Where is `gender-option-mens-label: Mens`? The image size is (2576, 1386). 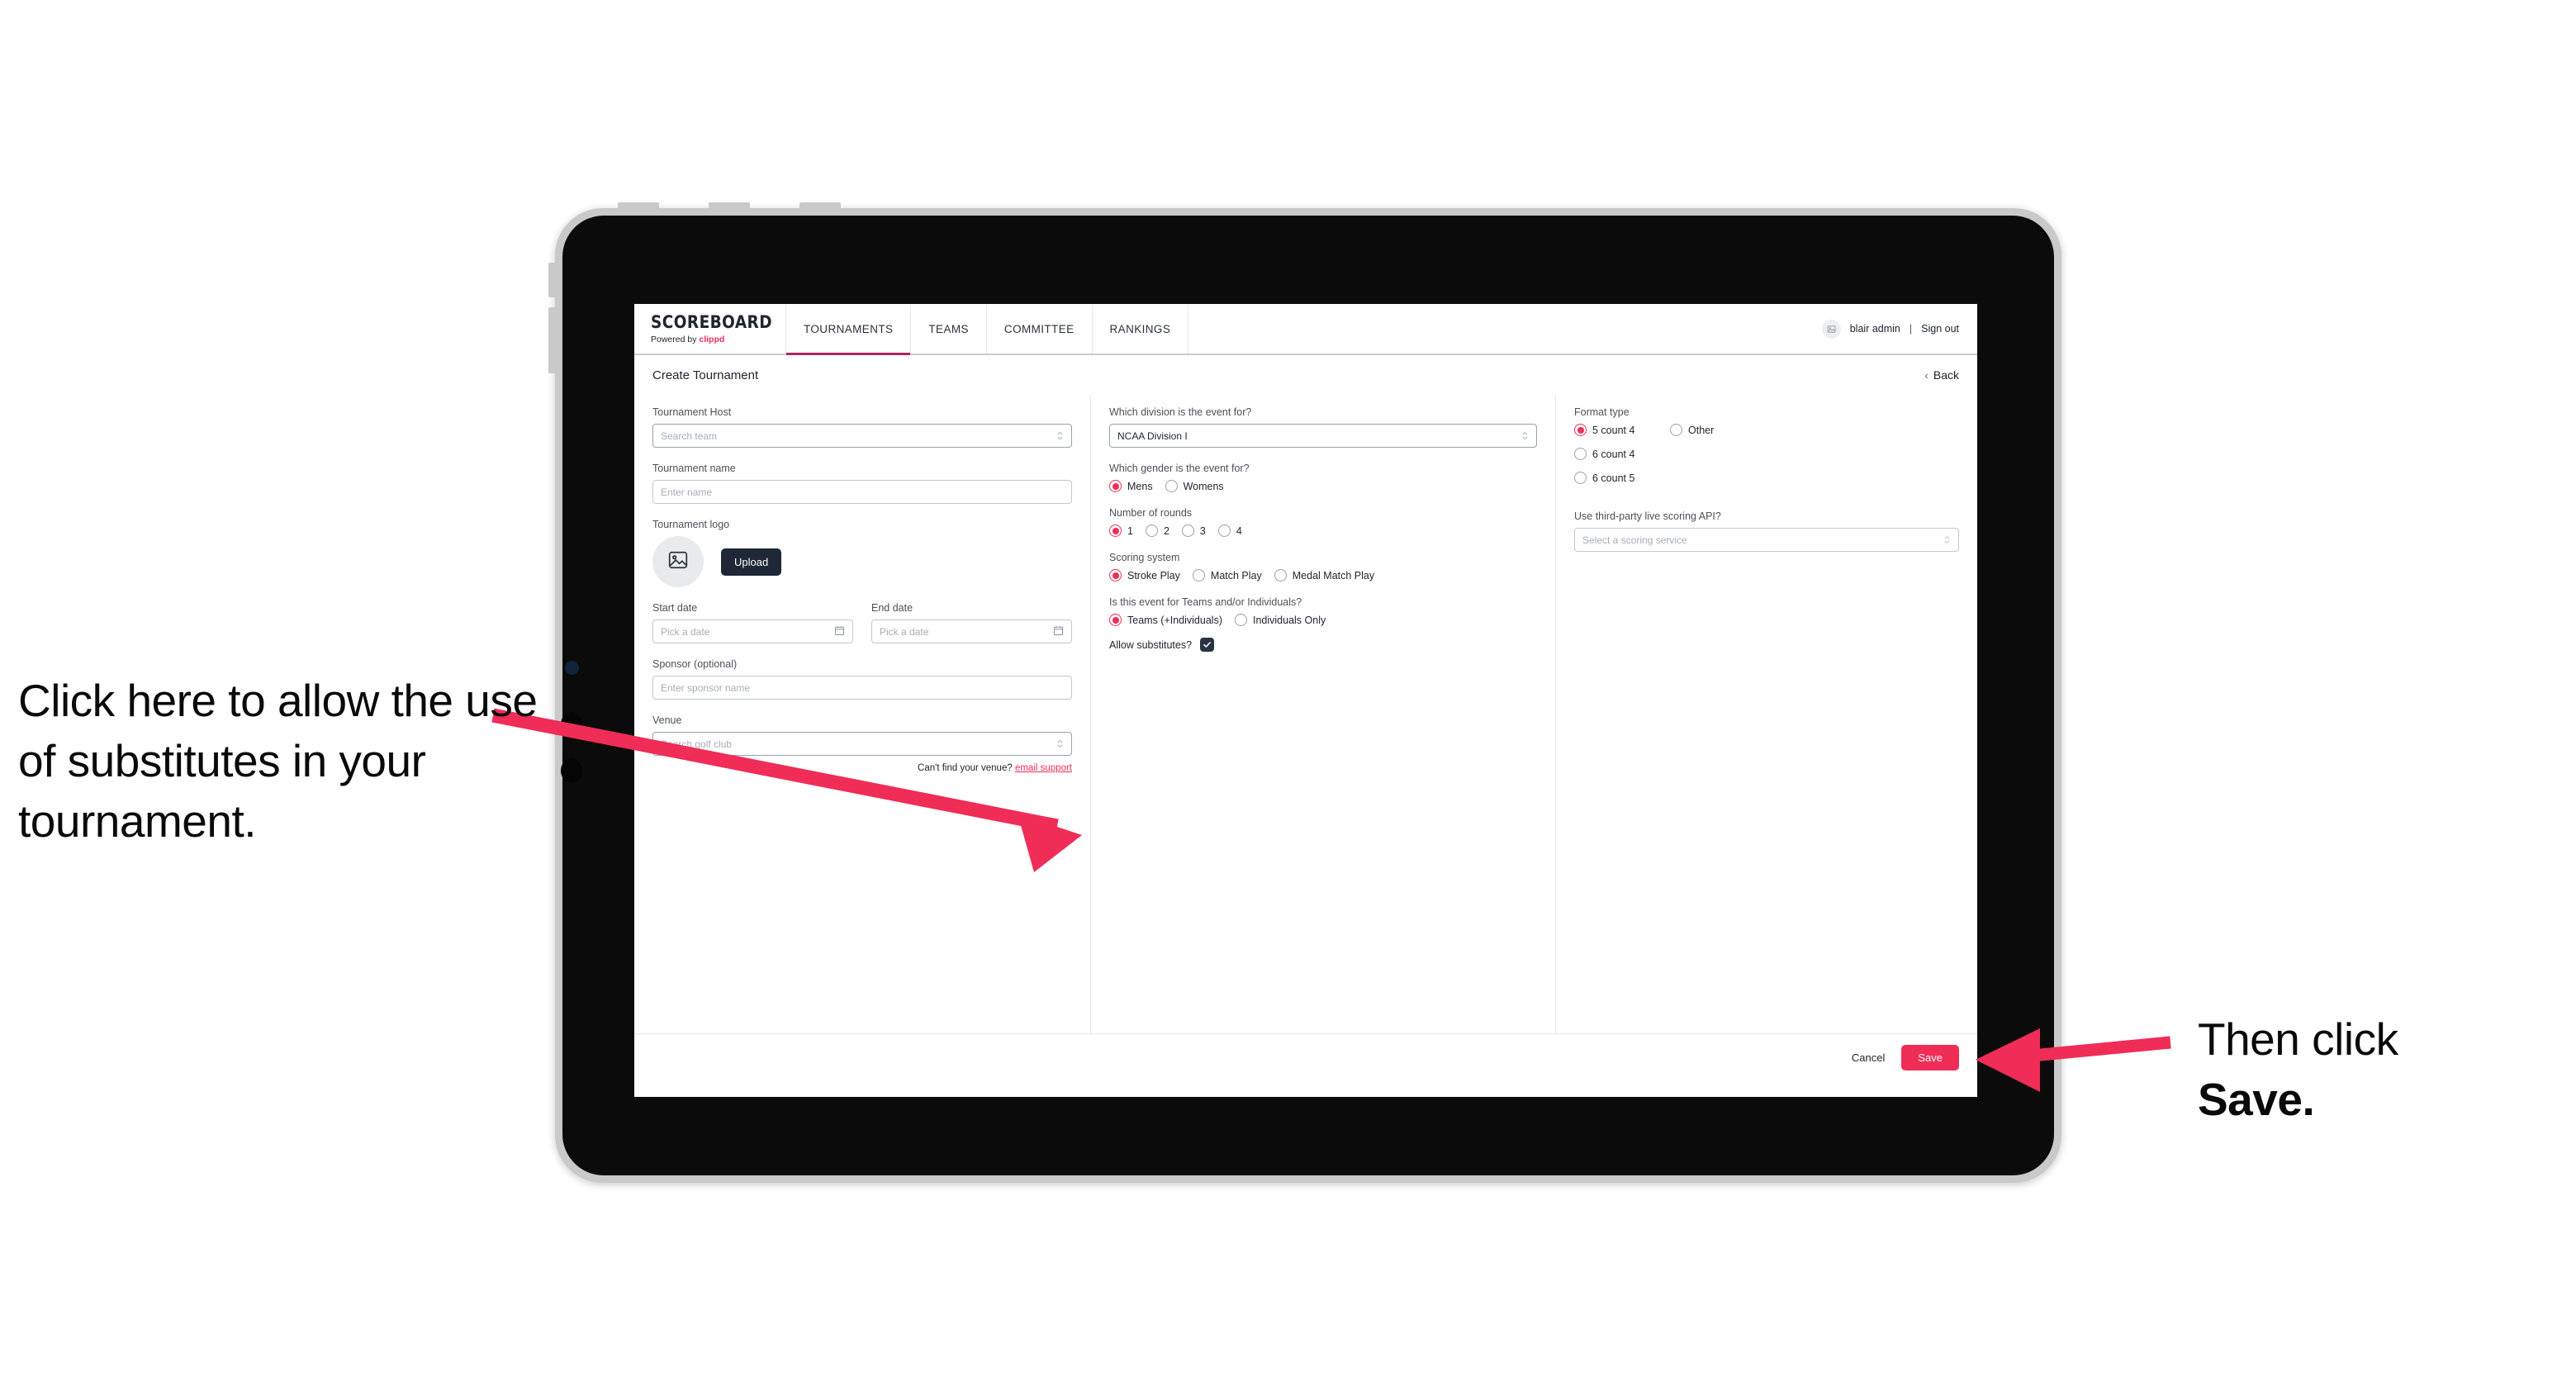 gender-option-mens-label: Mens is located at coordinates (1140, 486).